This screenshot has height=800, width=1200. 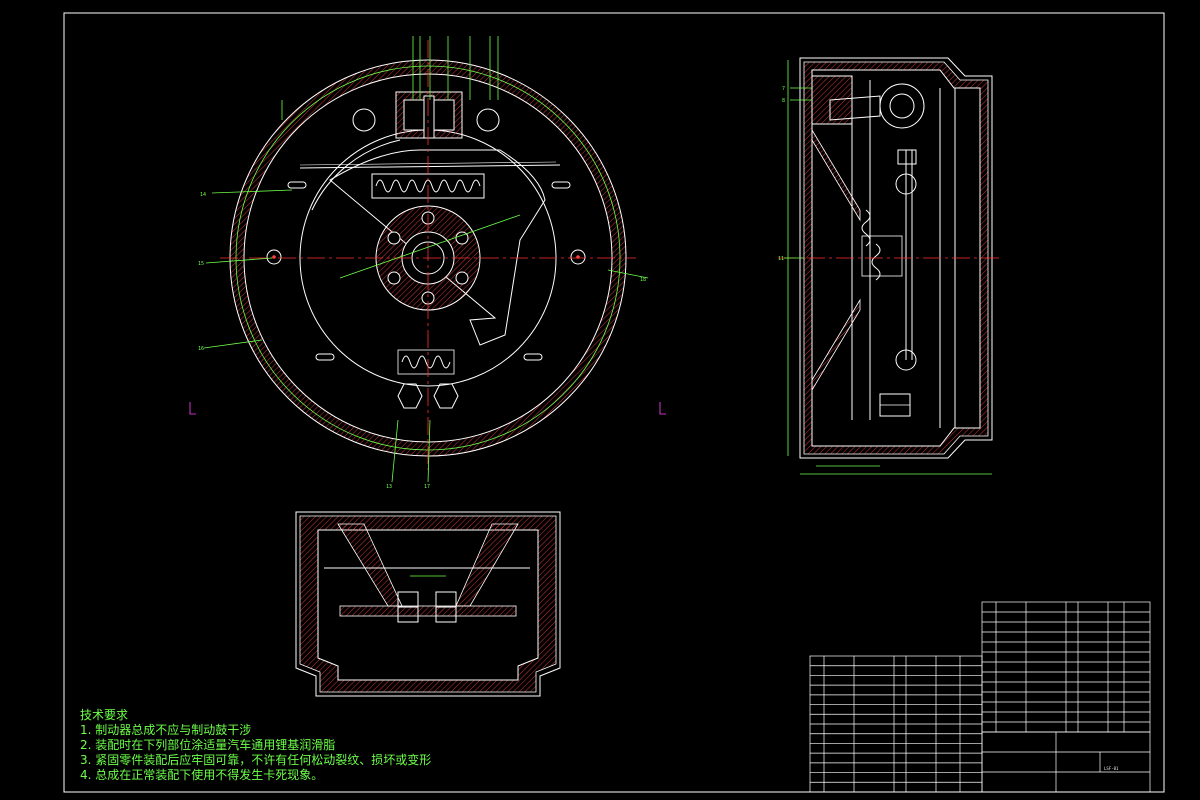 What do you see at coordinates (783, 89) in the screenshot?
I see `label-7: 7` at bounding box center [783, 89].